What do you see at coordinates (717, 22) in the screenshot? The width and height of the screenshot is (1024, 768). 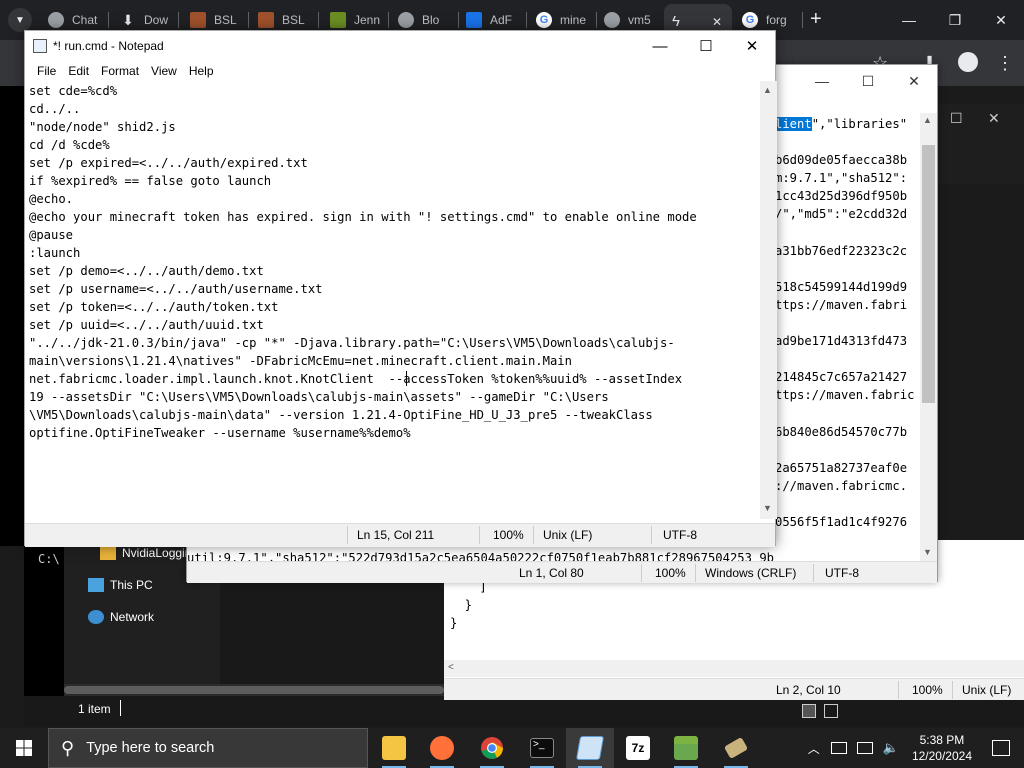 I see `close-tab-icon: ✕` at bounding box center [717, 22].